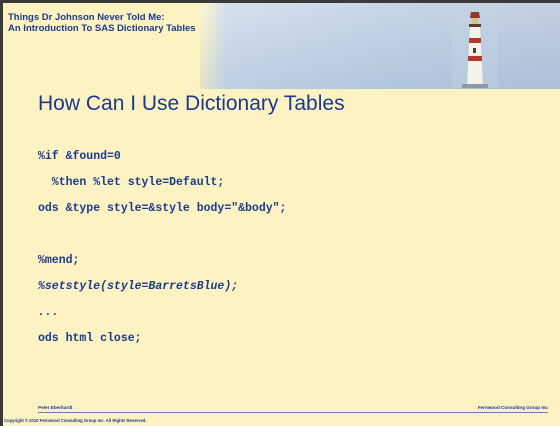 The height and width of the screenshot is (426, 560). What do you see at coordinates (55, 407) in the screenshot?
I see `footer-author: Peter Eberhardt` at bounding box center [55, 407].